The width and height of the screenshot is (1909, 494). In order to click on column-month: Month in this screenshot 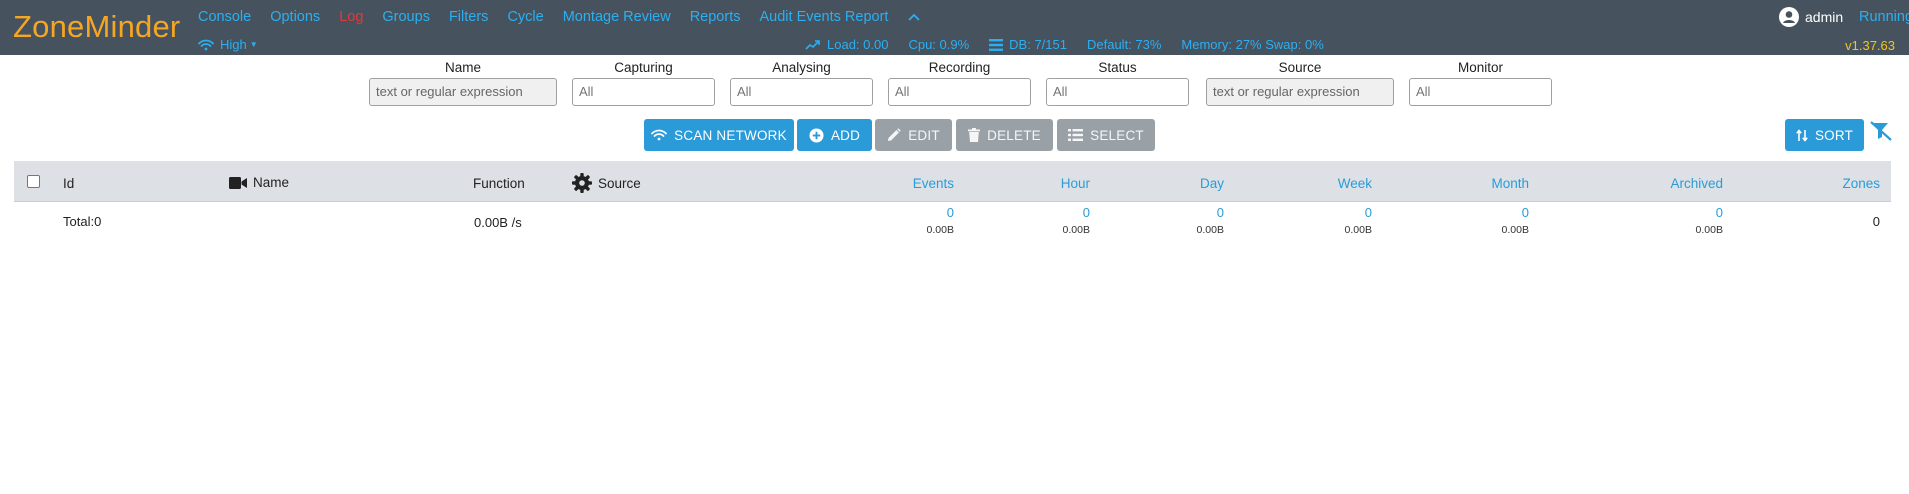, I will do `click(1479, 183)`.